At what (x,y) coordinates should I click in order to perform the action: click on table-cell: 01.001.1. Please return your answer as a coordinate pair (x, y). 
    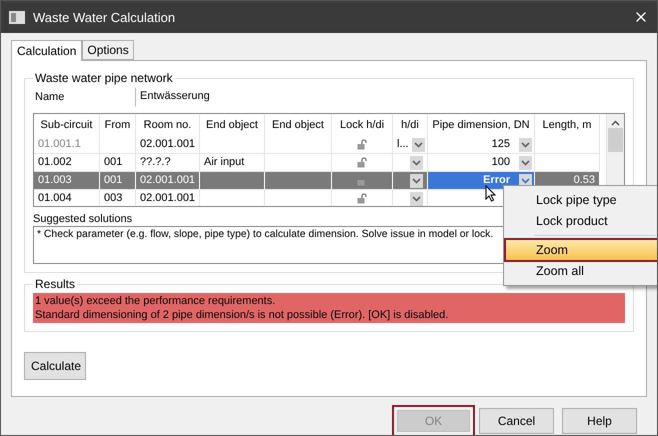
    Looking at the image, I should click on (67, 145).